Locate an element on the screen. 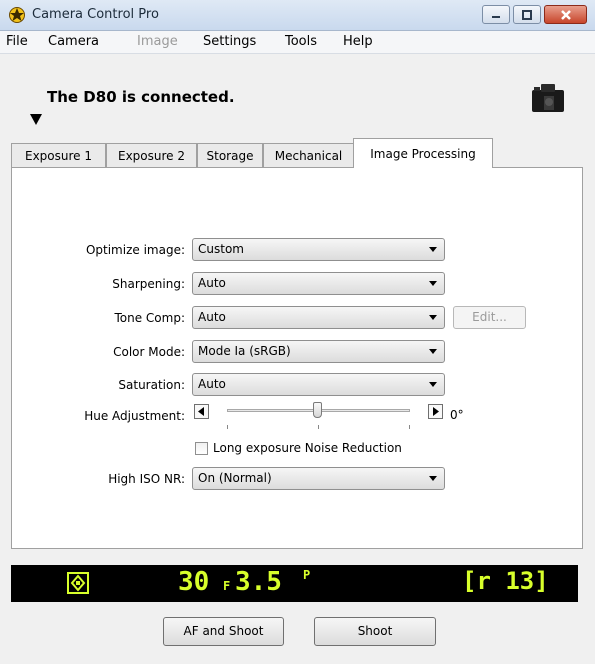 The image size is (595, 664). color-mode-label: Color Mode: is located at coordinates (149, 352).